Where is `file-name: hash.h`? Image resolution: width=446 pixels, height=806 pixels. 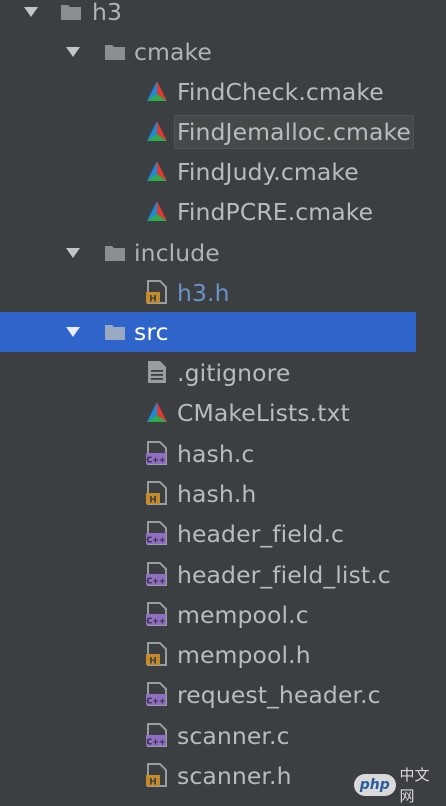 file-name: hash.h is located at coordinates (217, 494).